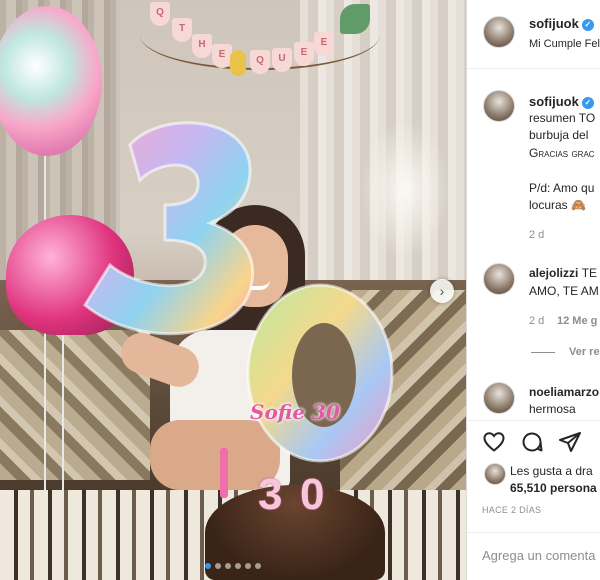 Image resolution: width=600 pixels, height=580 pixels. Describe the element at coordinates (564, 44) in the screenshot. I see `post-location: Mi Cumple Fel` at that location.